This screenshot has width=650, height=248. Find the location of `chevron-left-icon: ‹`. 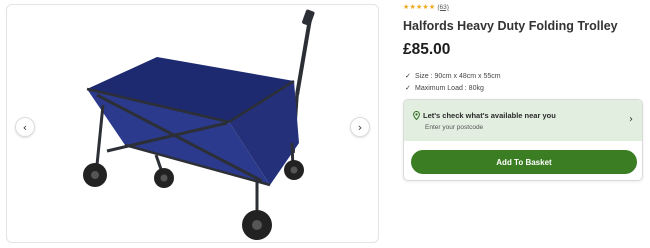

chevron-left-icon: ‹ is located at coordinates (25, 127).